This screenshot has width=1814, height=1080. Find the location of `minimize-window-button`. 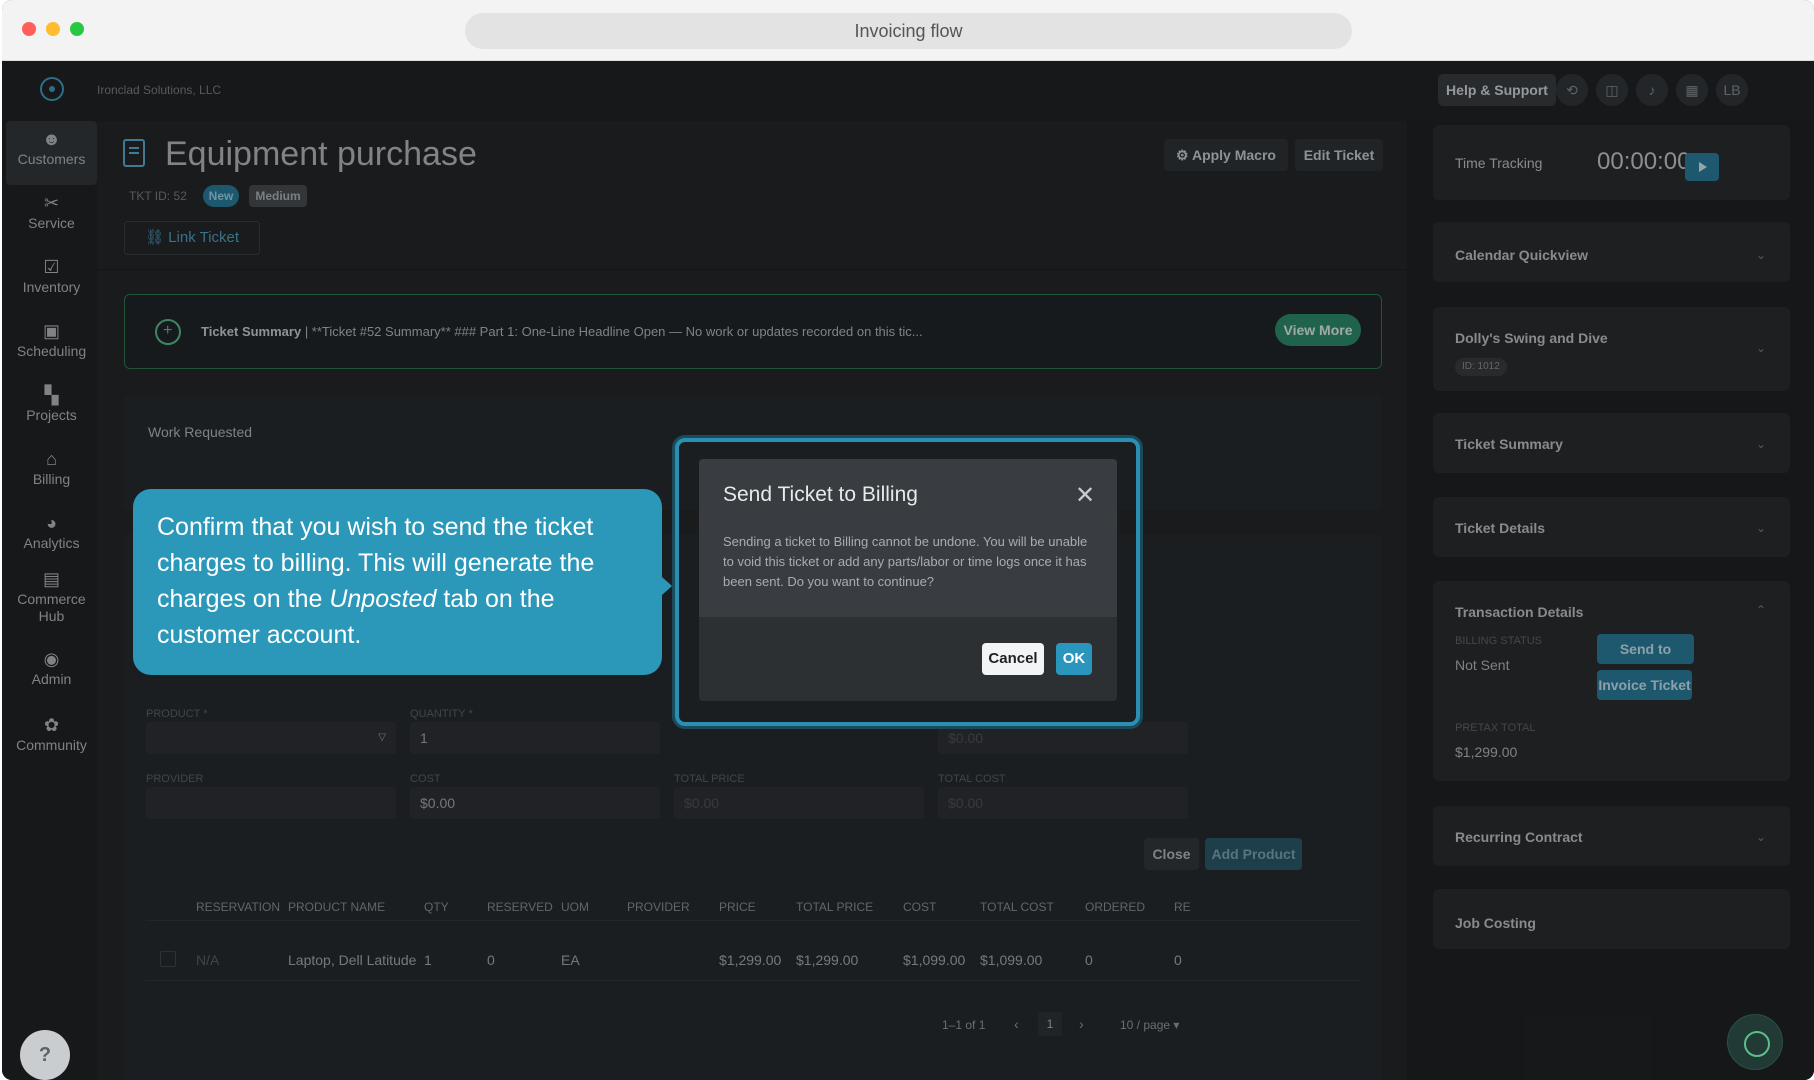

minimize-window-button is located at coordinates (53, 29).